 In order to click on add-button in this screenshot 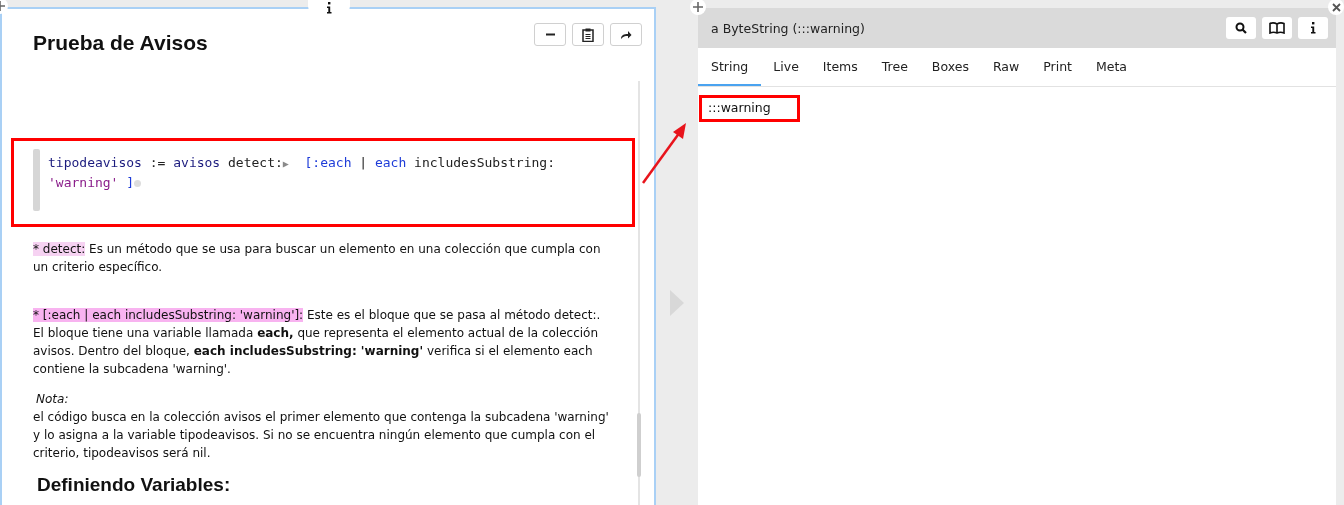, I will do `click(698, 7)`.